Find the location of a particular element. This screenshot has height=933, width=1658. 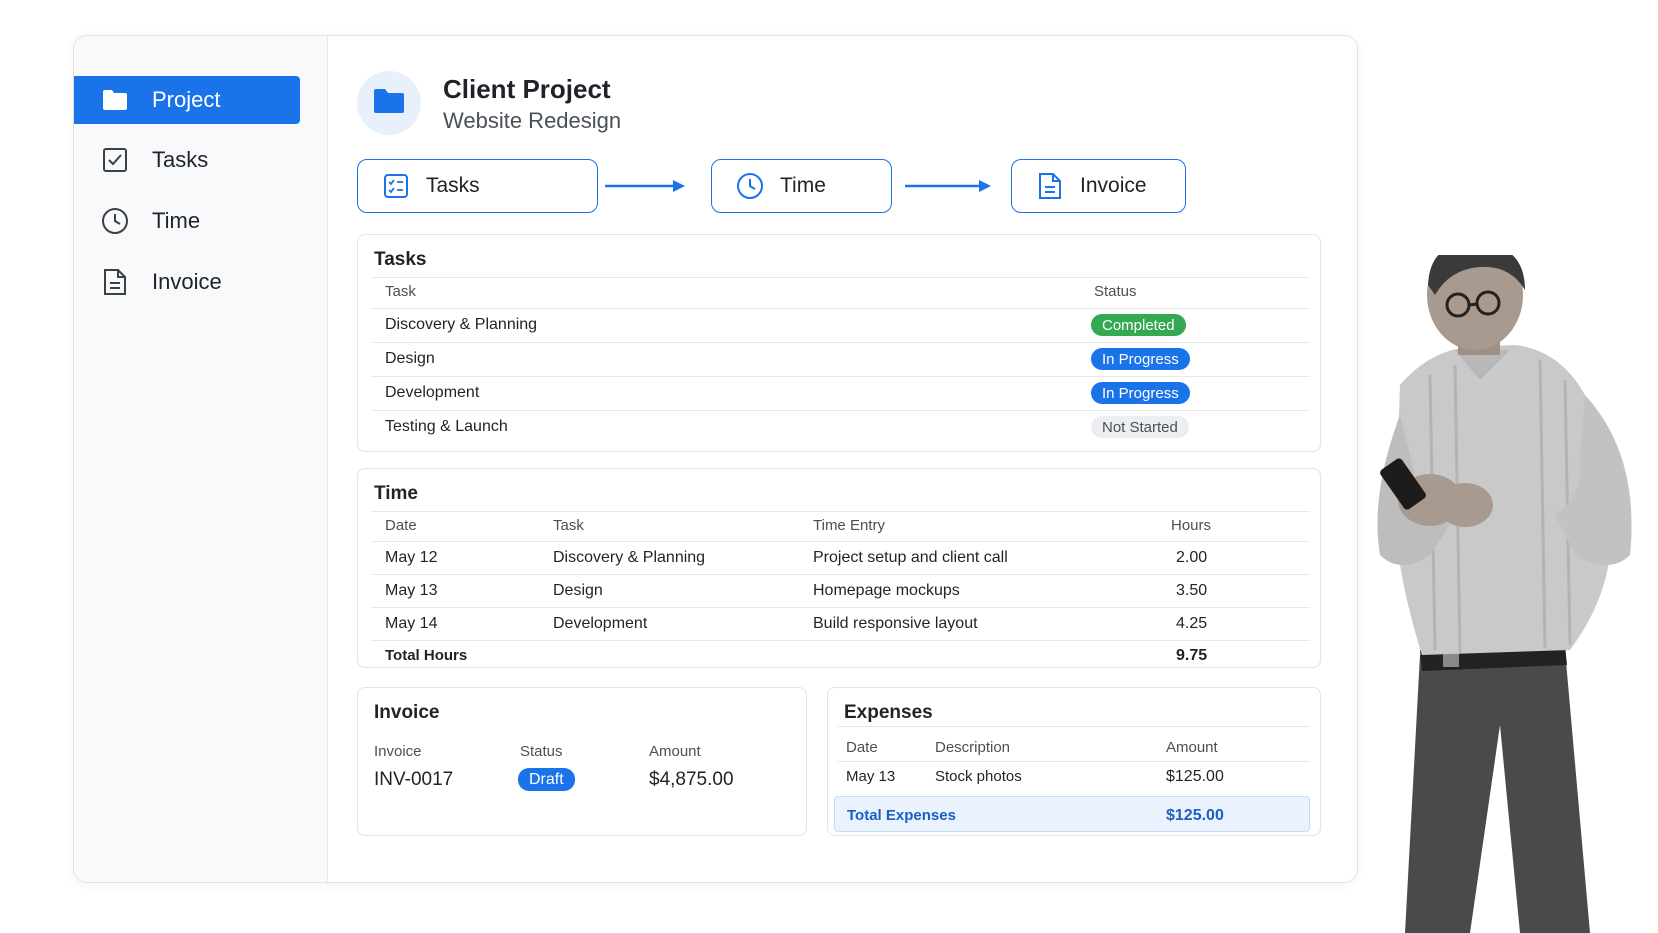

expense-amount: $125.00 is located at coordinates (1195, 776).